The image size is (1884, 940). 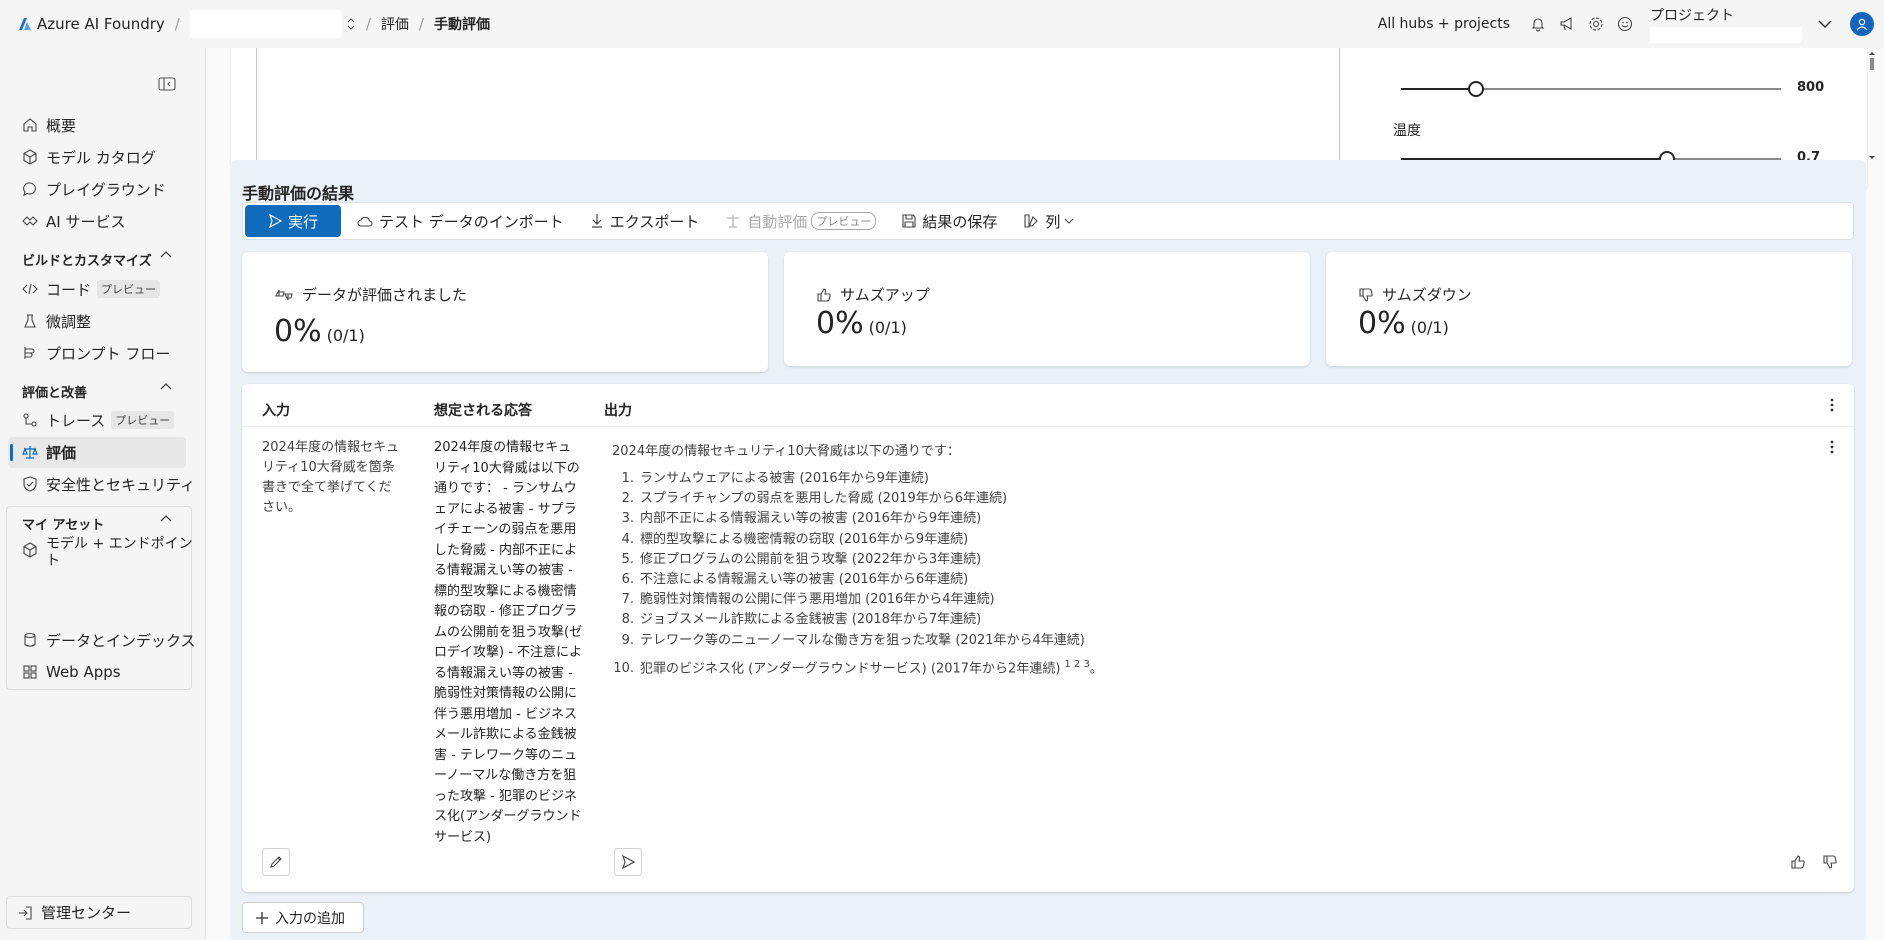 I want to click on project-selector, so click(x=265, y=24).